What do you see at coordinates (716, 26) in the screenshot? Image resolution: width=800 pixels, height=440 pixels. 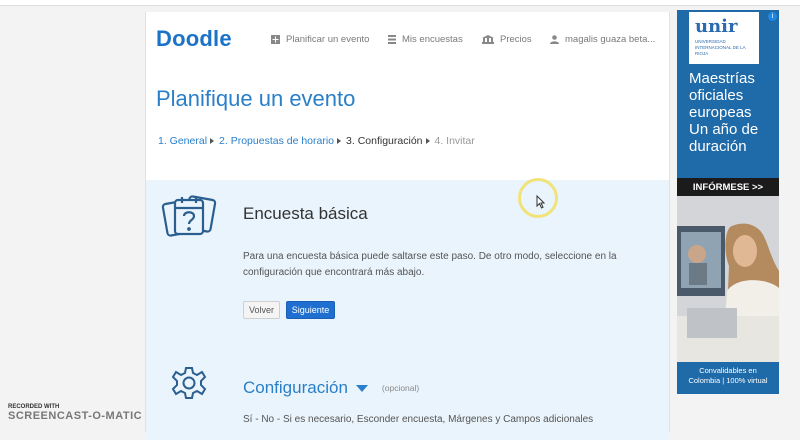 I see `unir-brand-text: unir` at bounding box center [716, 26].